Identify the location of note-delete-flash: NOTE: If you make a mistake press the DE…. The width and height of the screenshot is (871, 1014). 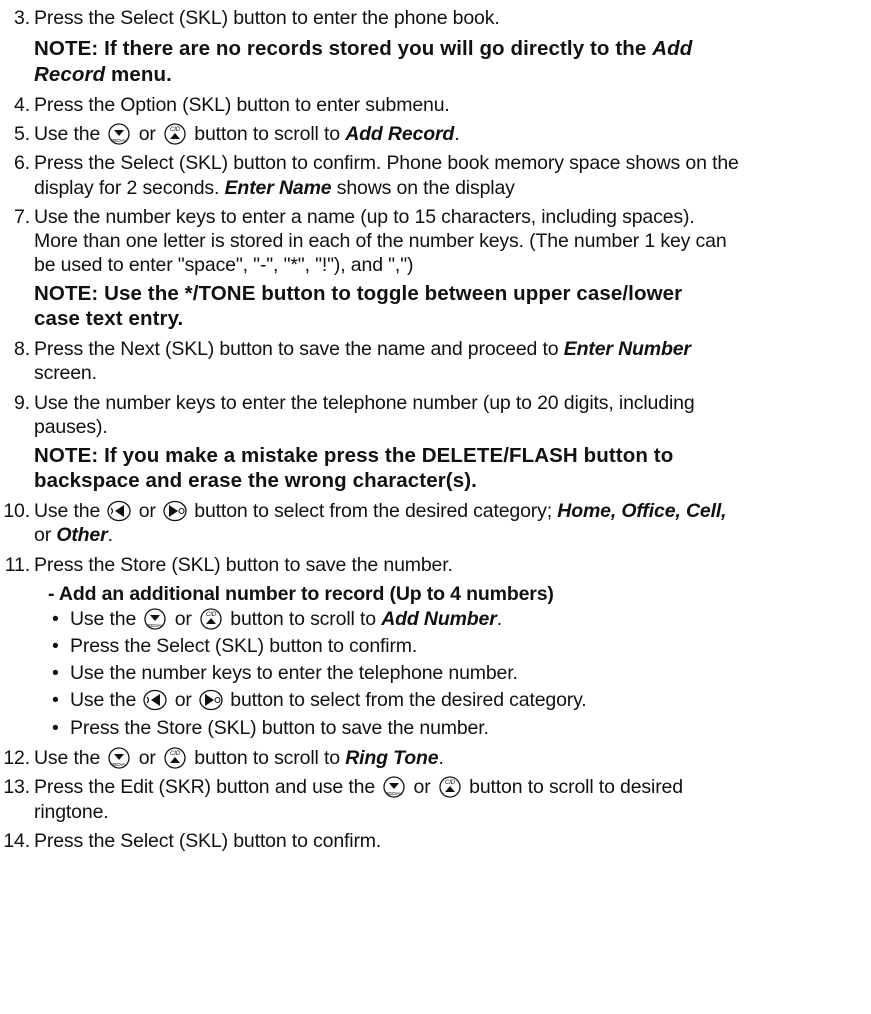
(354, 455).